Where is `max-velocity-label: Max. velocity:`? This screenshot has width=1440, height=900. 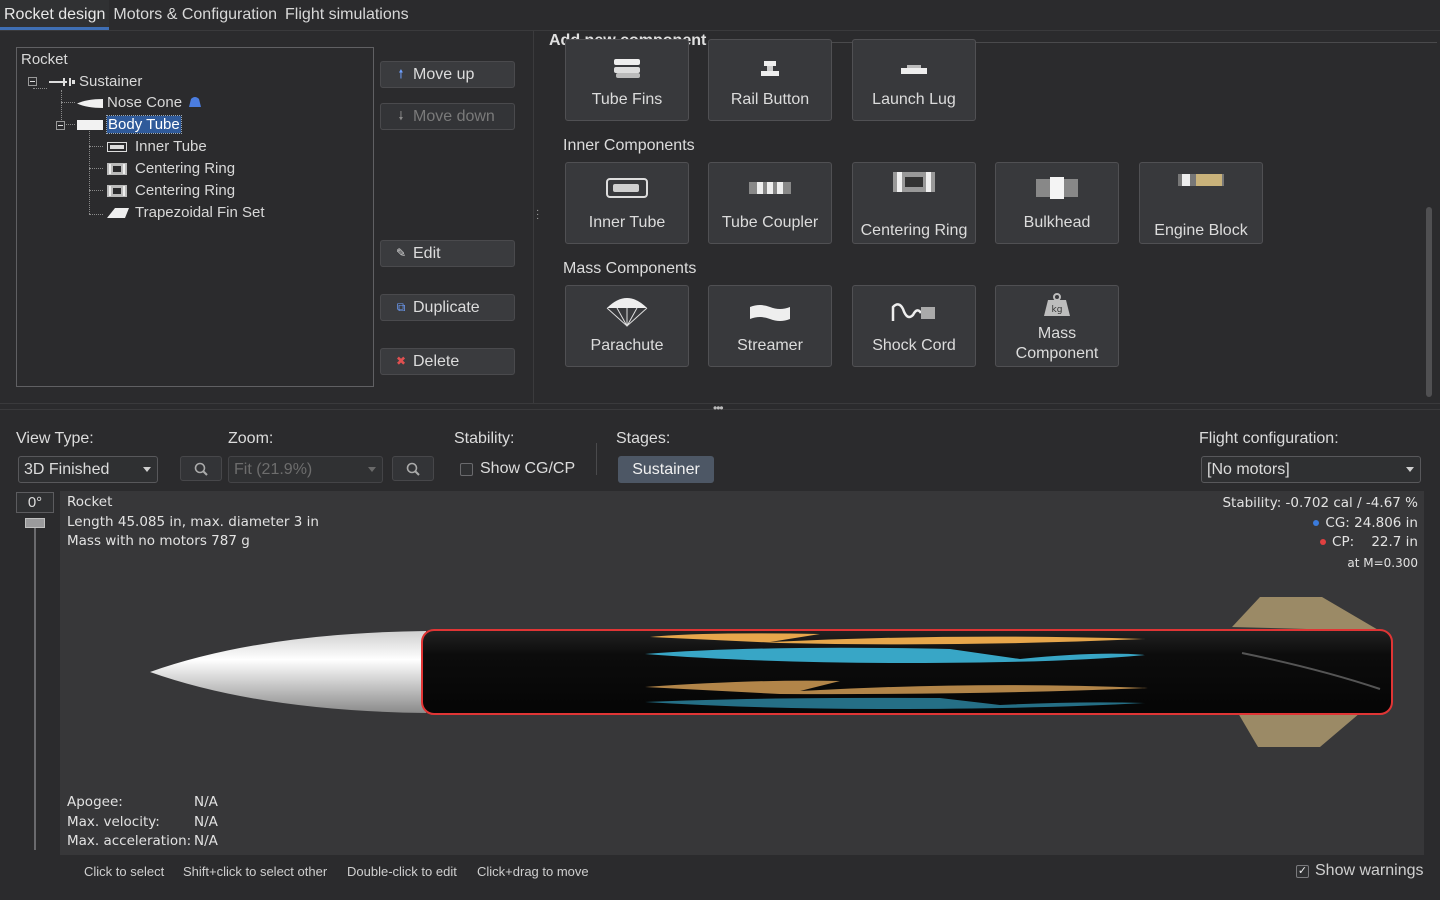
max-velocity-label: Max. velocity: is located at coordinates (113, 821).